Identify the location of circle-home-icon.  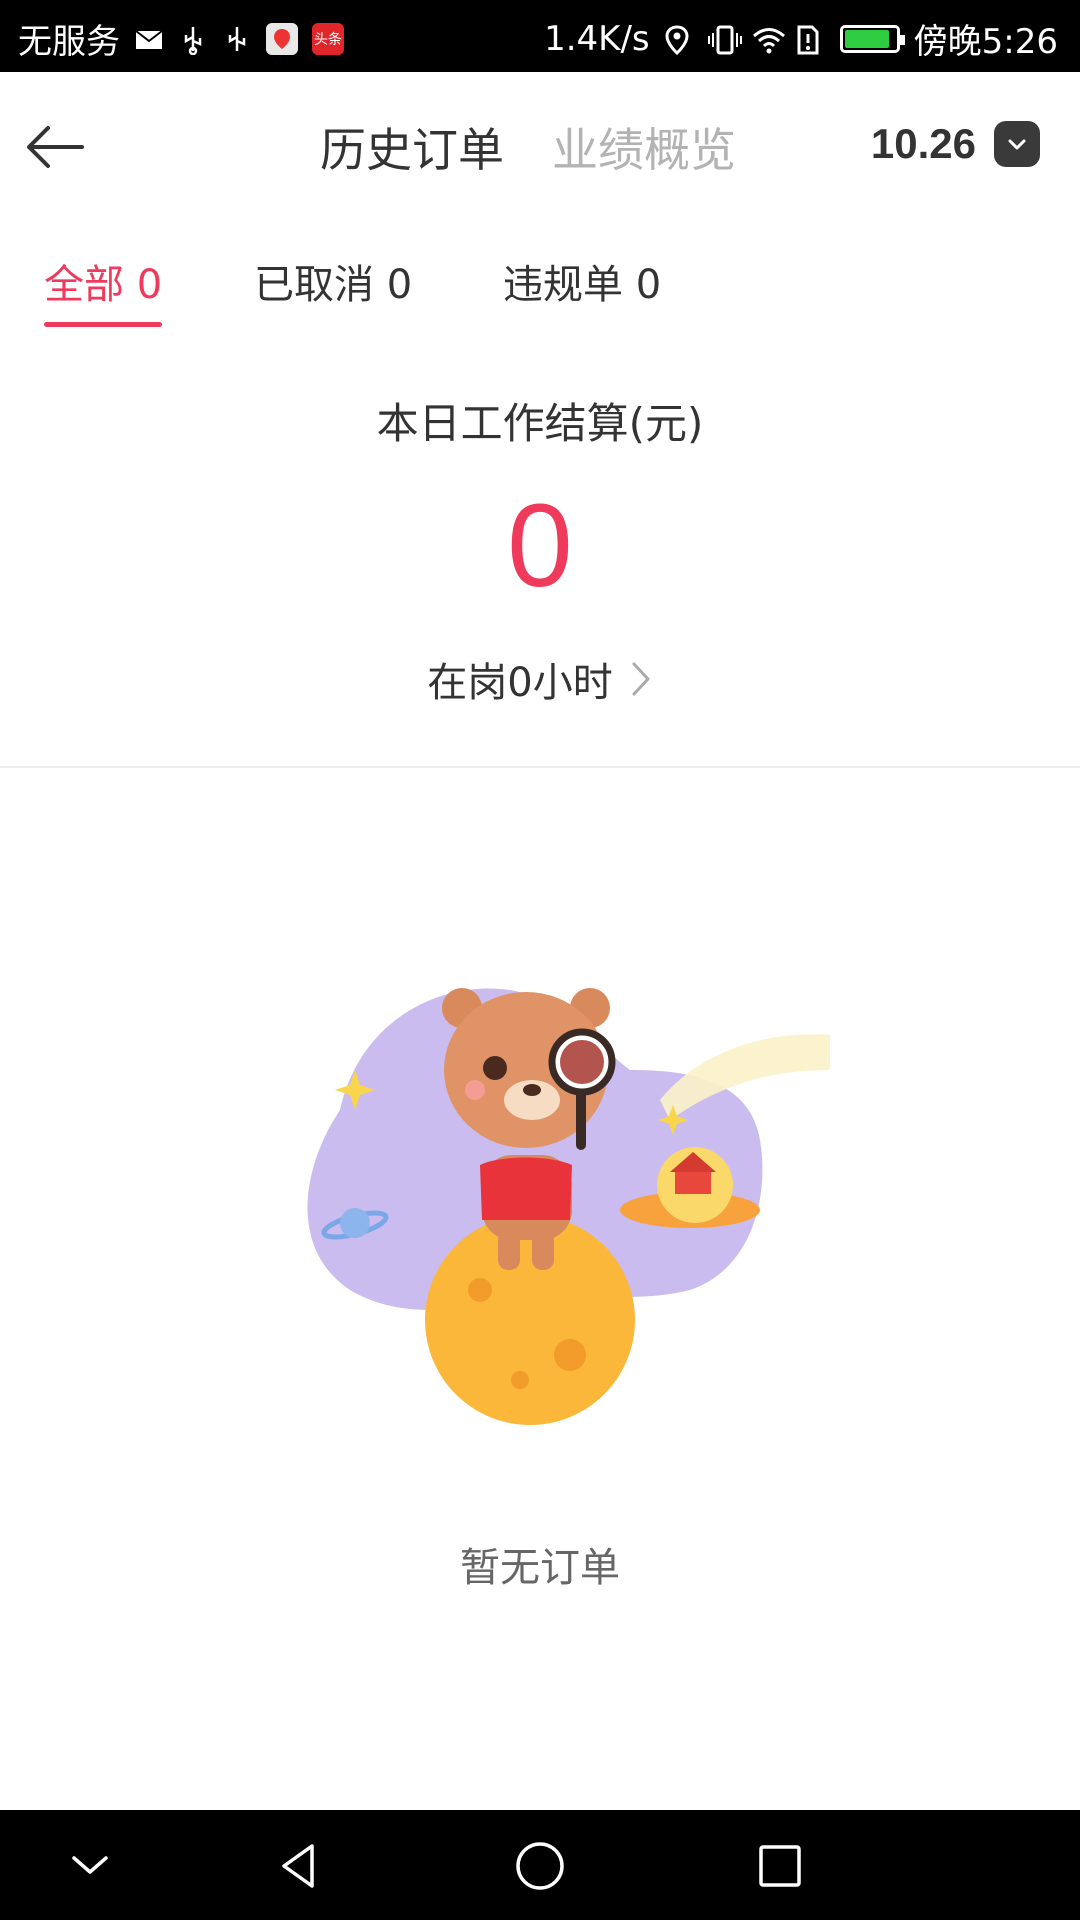
(540, 1866).